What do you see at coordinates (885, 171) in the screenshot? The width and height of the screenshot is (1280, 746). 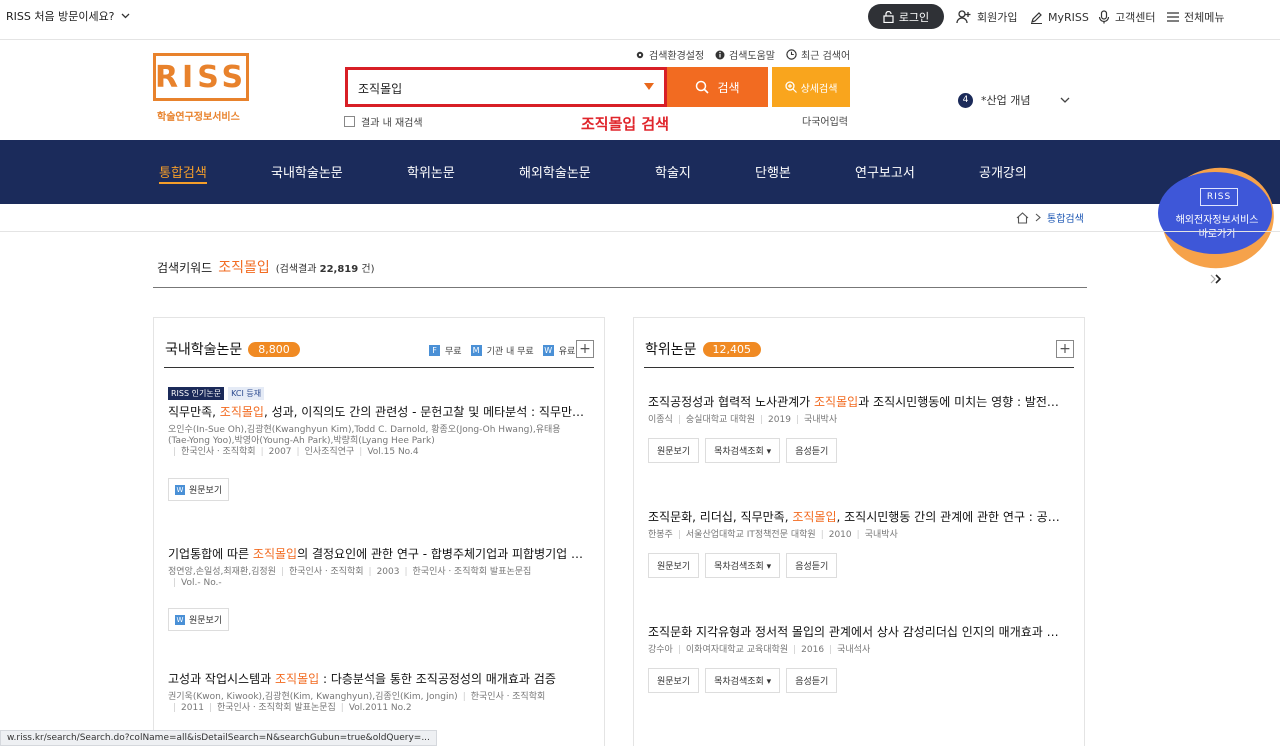 I see `nav-tab-reports: 연구보고서` at bounding box center [885, 171].